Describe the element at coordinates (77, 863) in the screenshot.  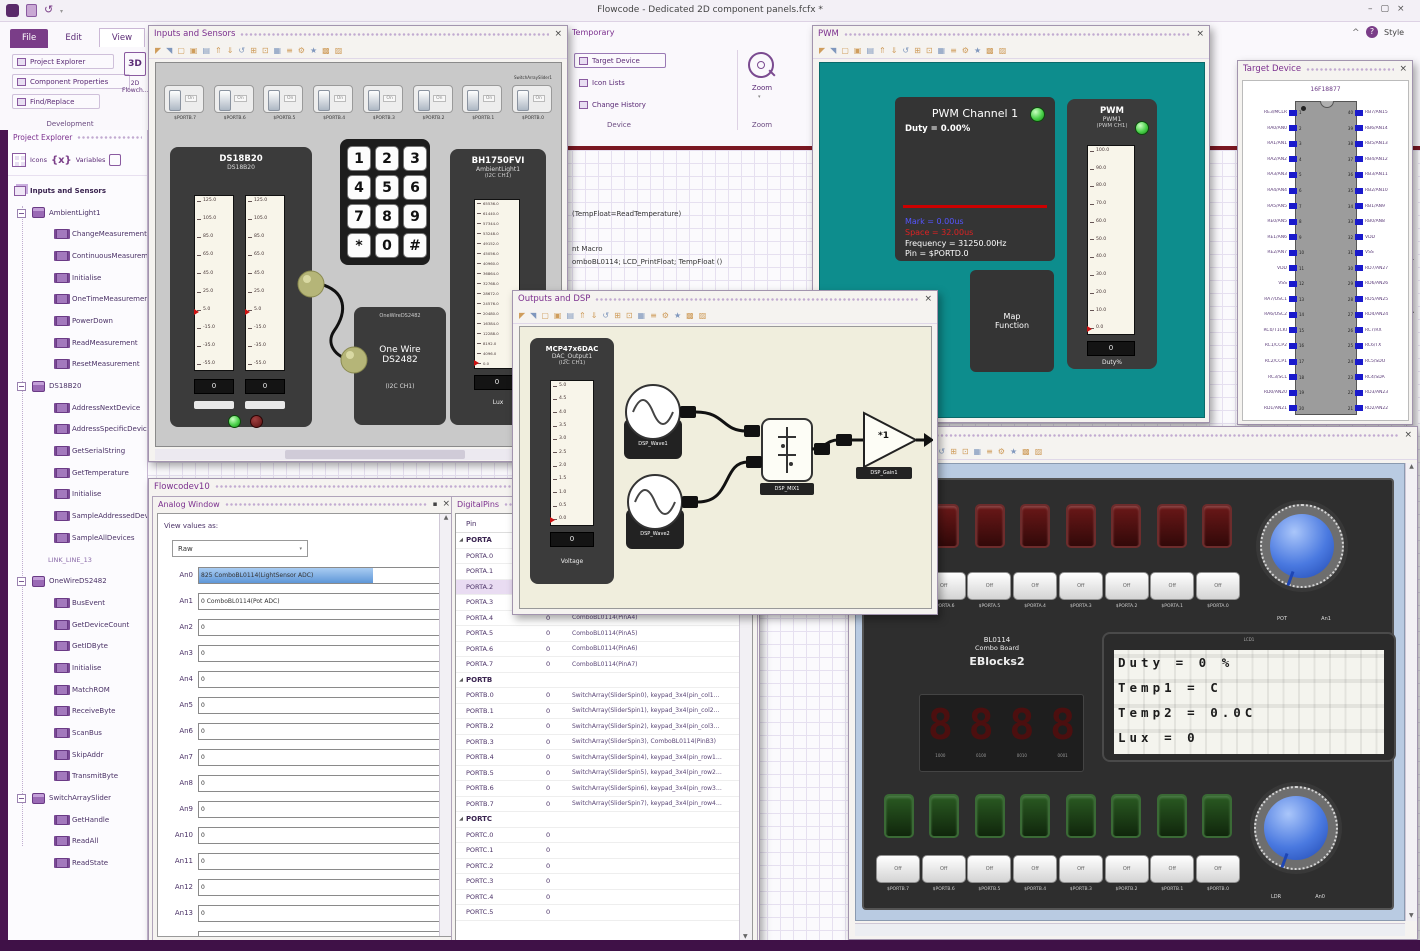
I see `tree-item: ReadState` at that location.